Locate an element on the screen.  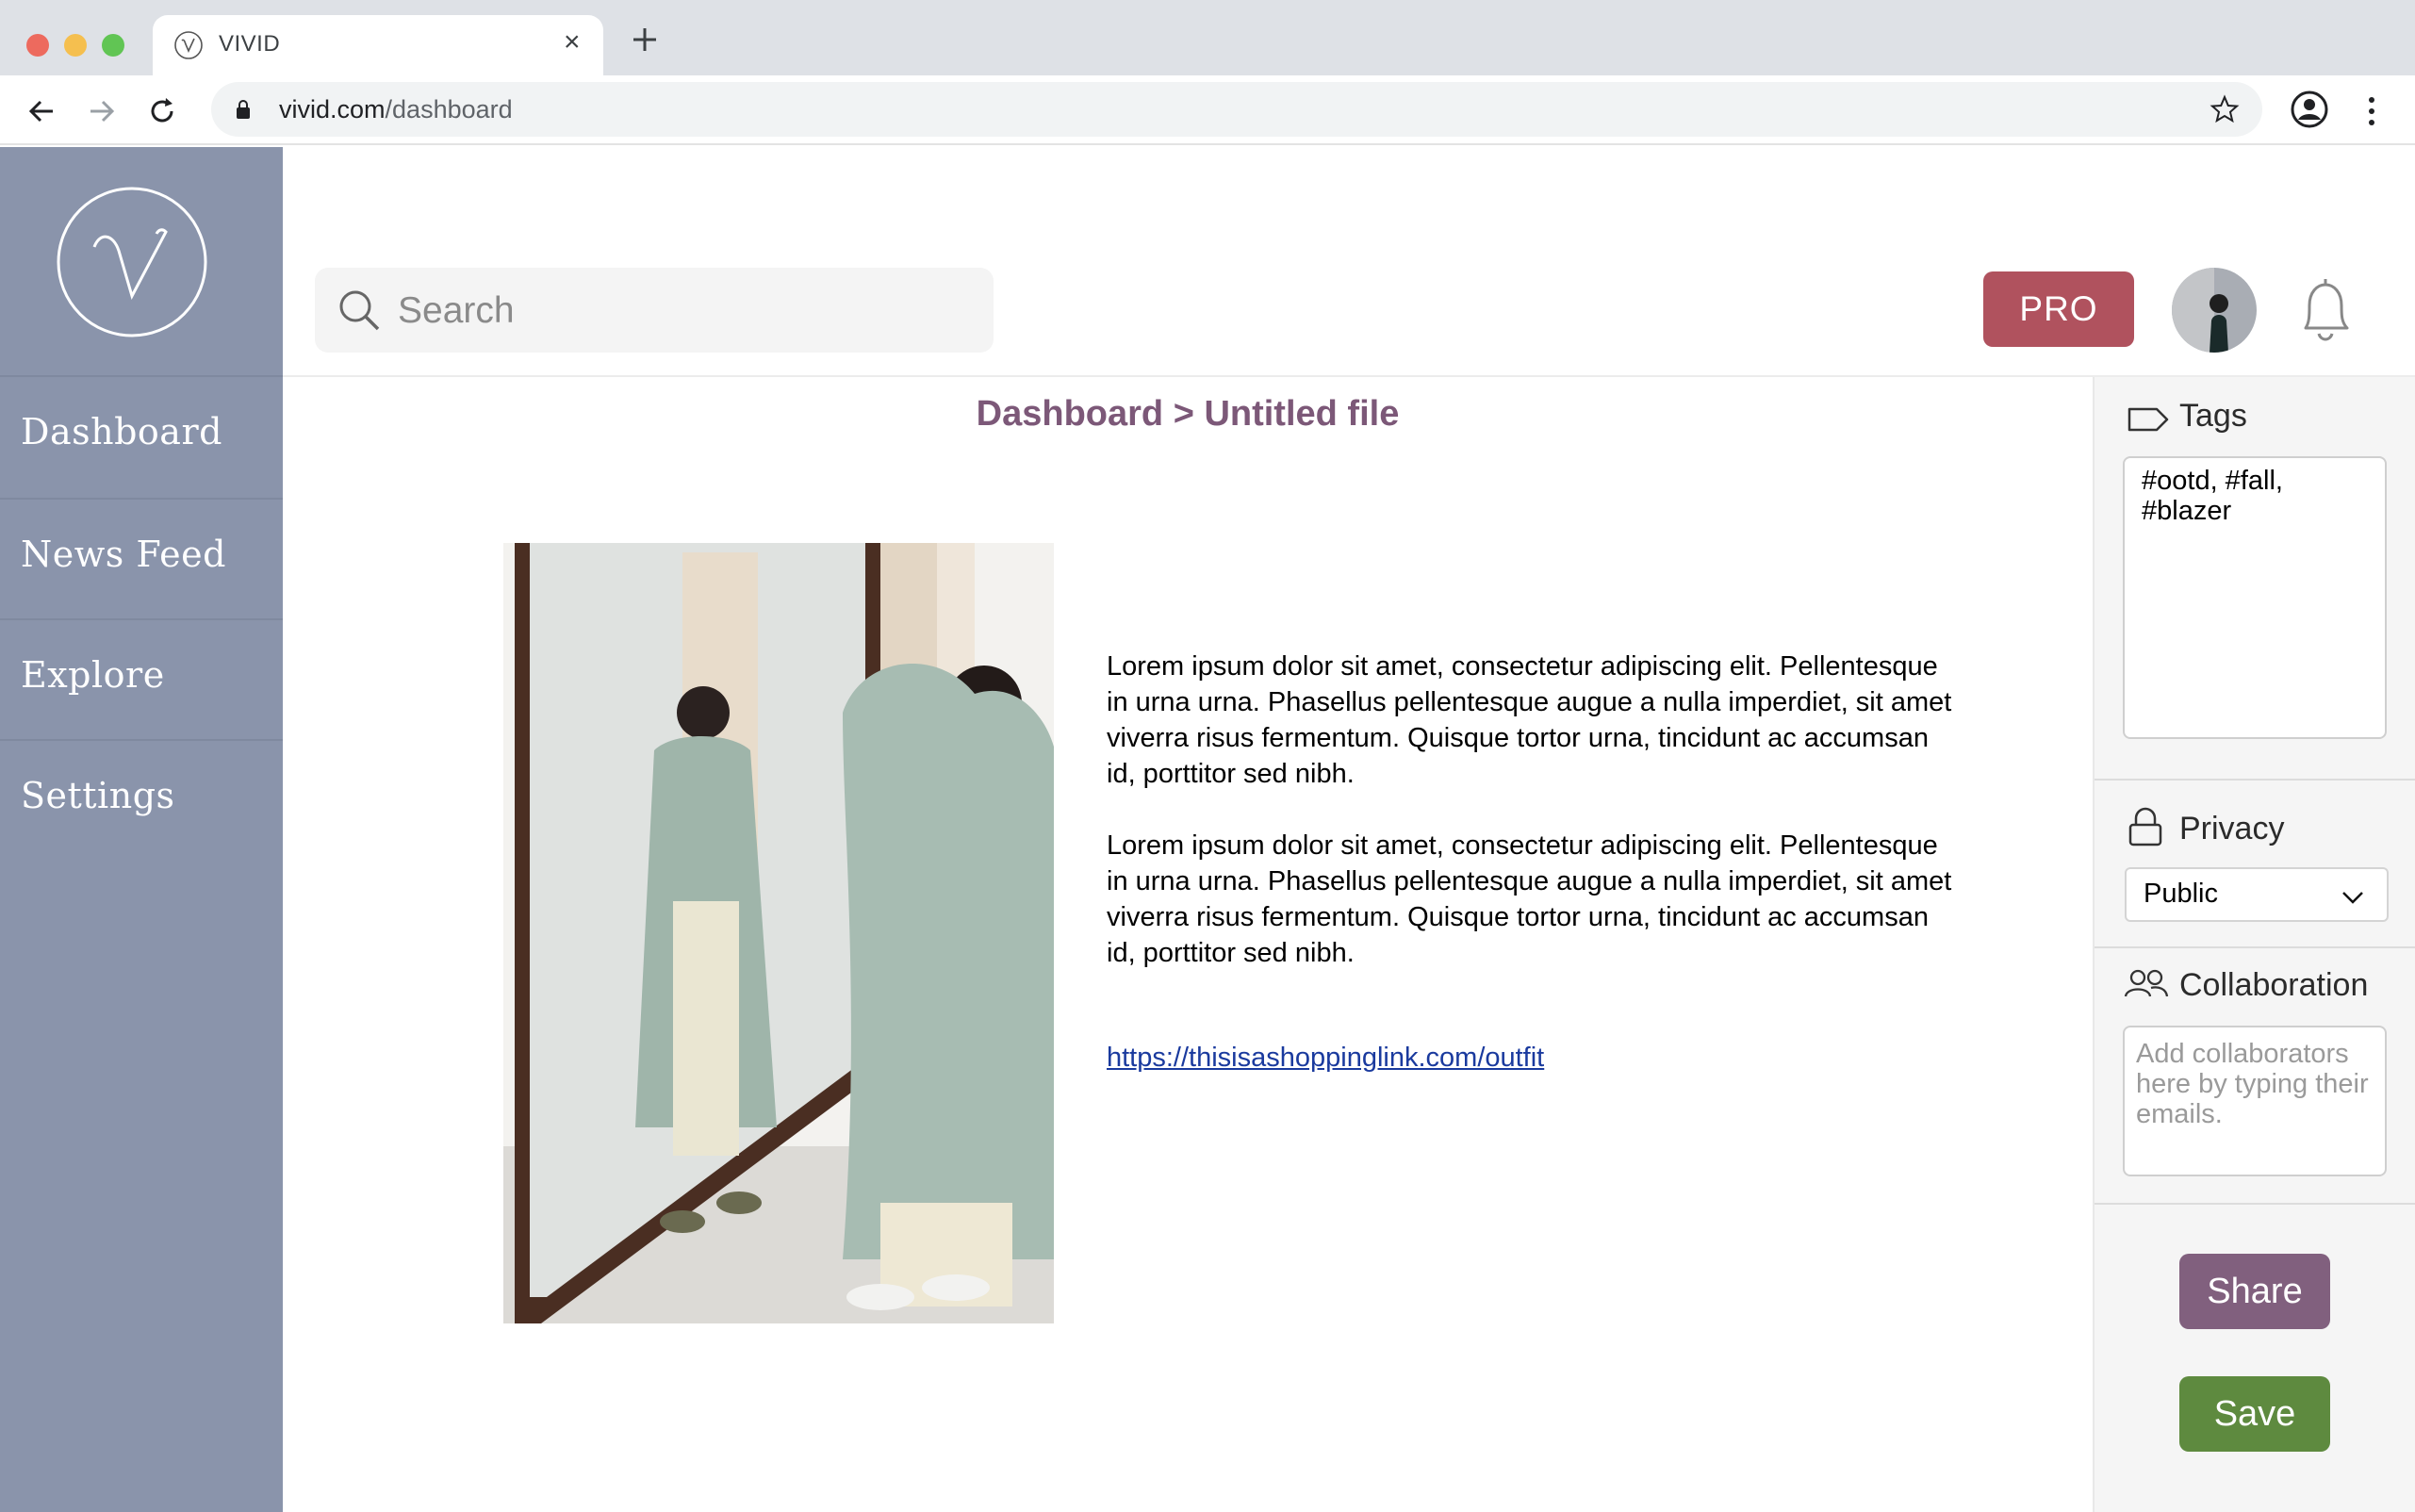
share-button: Share is located at coordinates (2255, 1292).